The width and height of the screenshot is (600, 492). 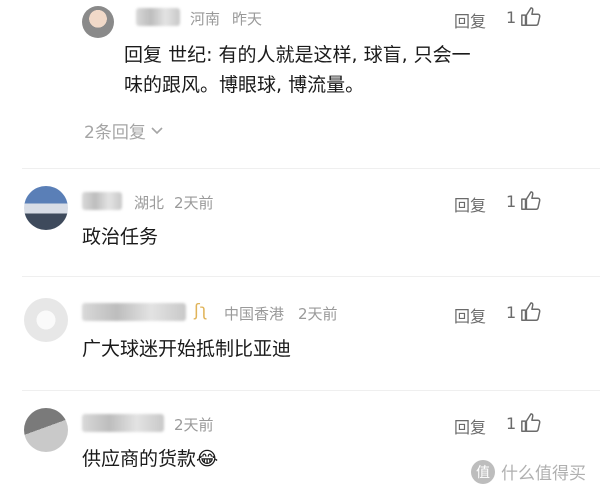 What do you see at coordinates (187, 55) in the screenshot?
I see `reply-to-user: 世纪` at bounding box center [187, 55].